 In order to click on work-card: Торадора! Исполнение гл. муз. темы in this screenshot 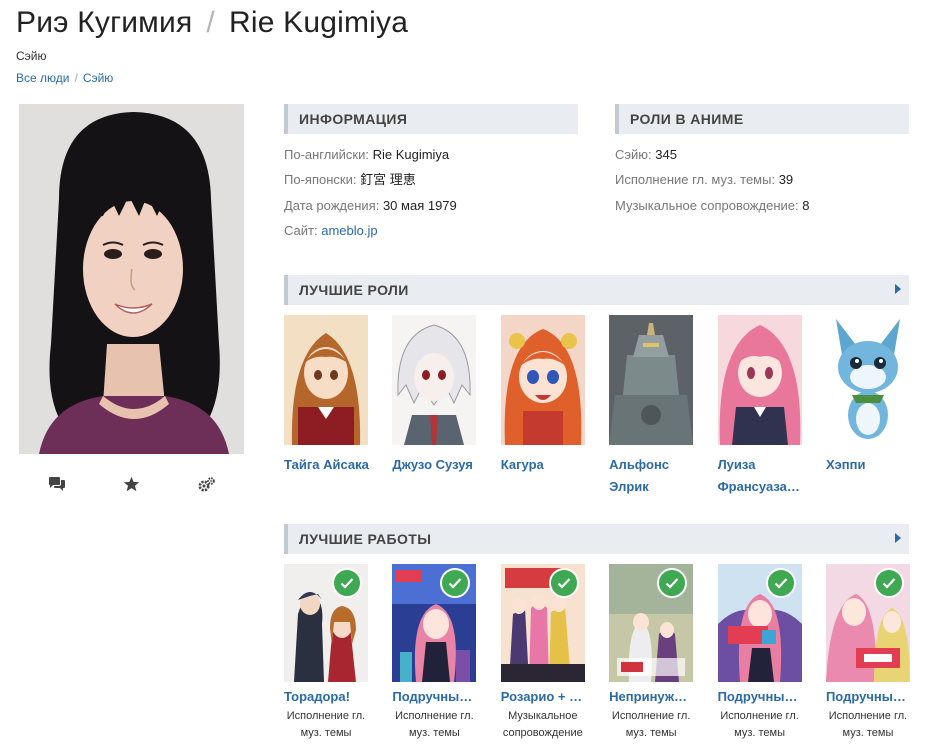, I will do `click(334, 653)`.